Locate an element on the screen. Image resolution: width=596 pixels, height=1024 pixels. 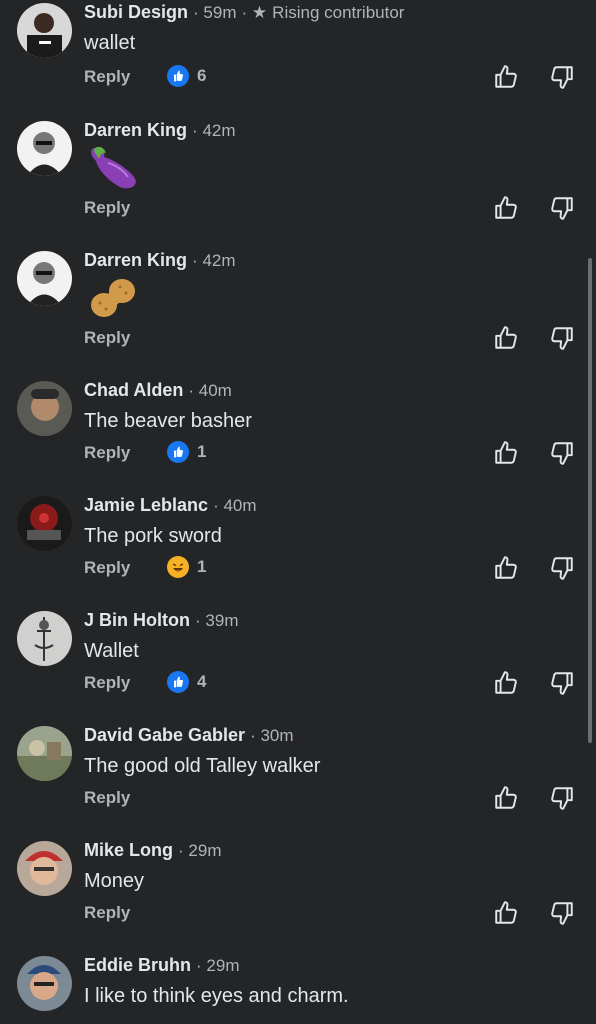
eggplant-emoji is located at coordinates (113, 167).